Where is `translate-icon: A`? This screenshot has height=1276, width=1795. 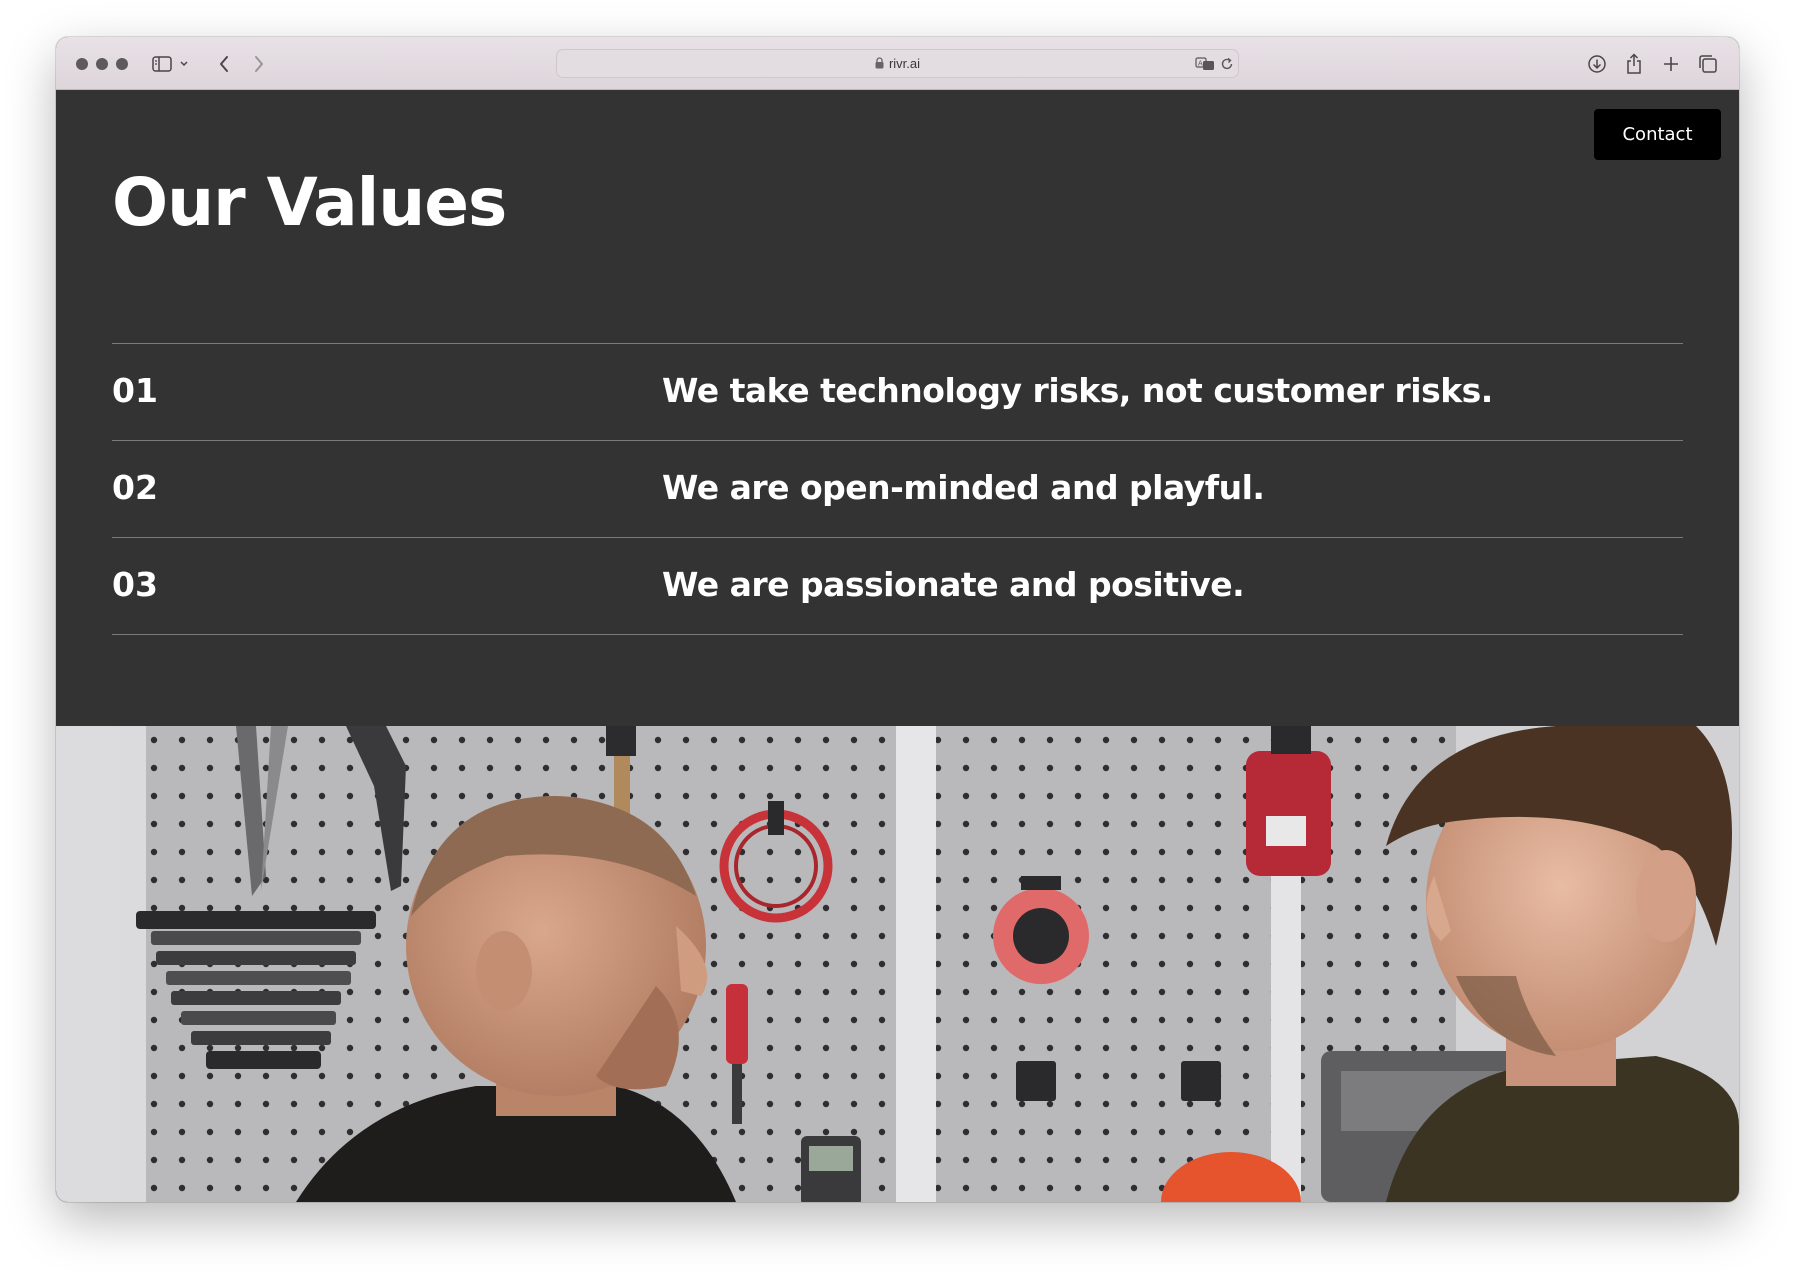
translate-icon: A is located at coordinates (1204, 63).